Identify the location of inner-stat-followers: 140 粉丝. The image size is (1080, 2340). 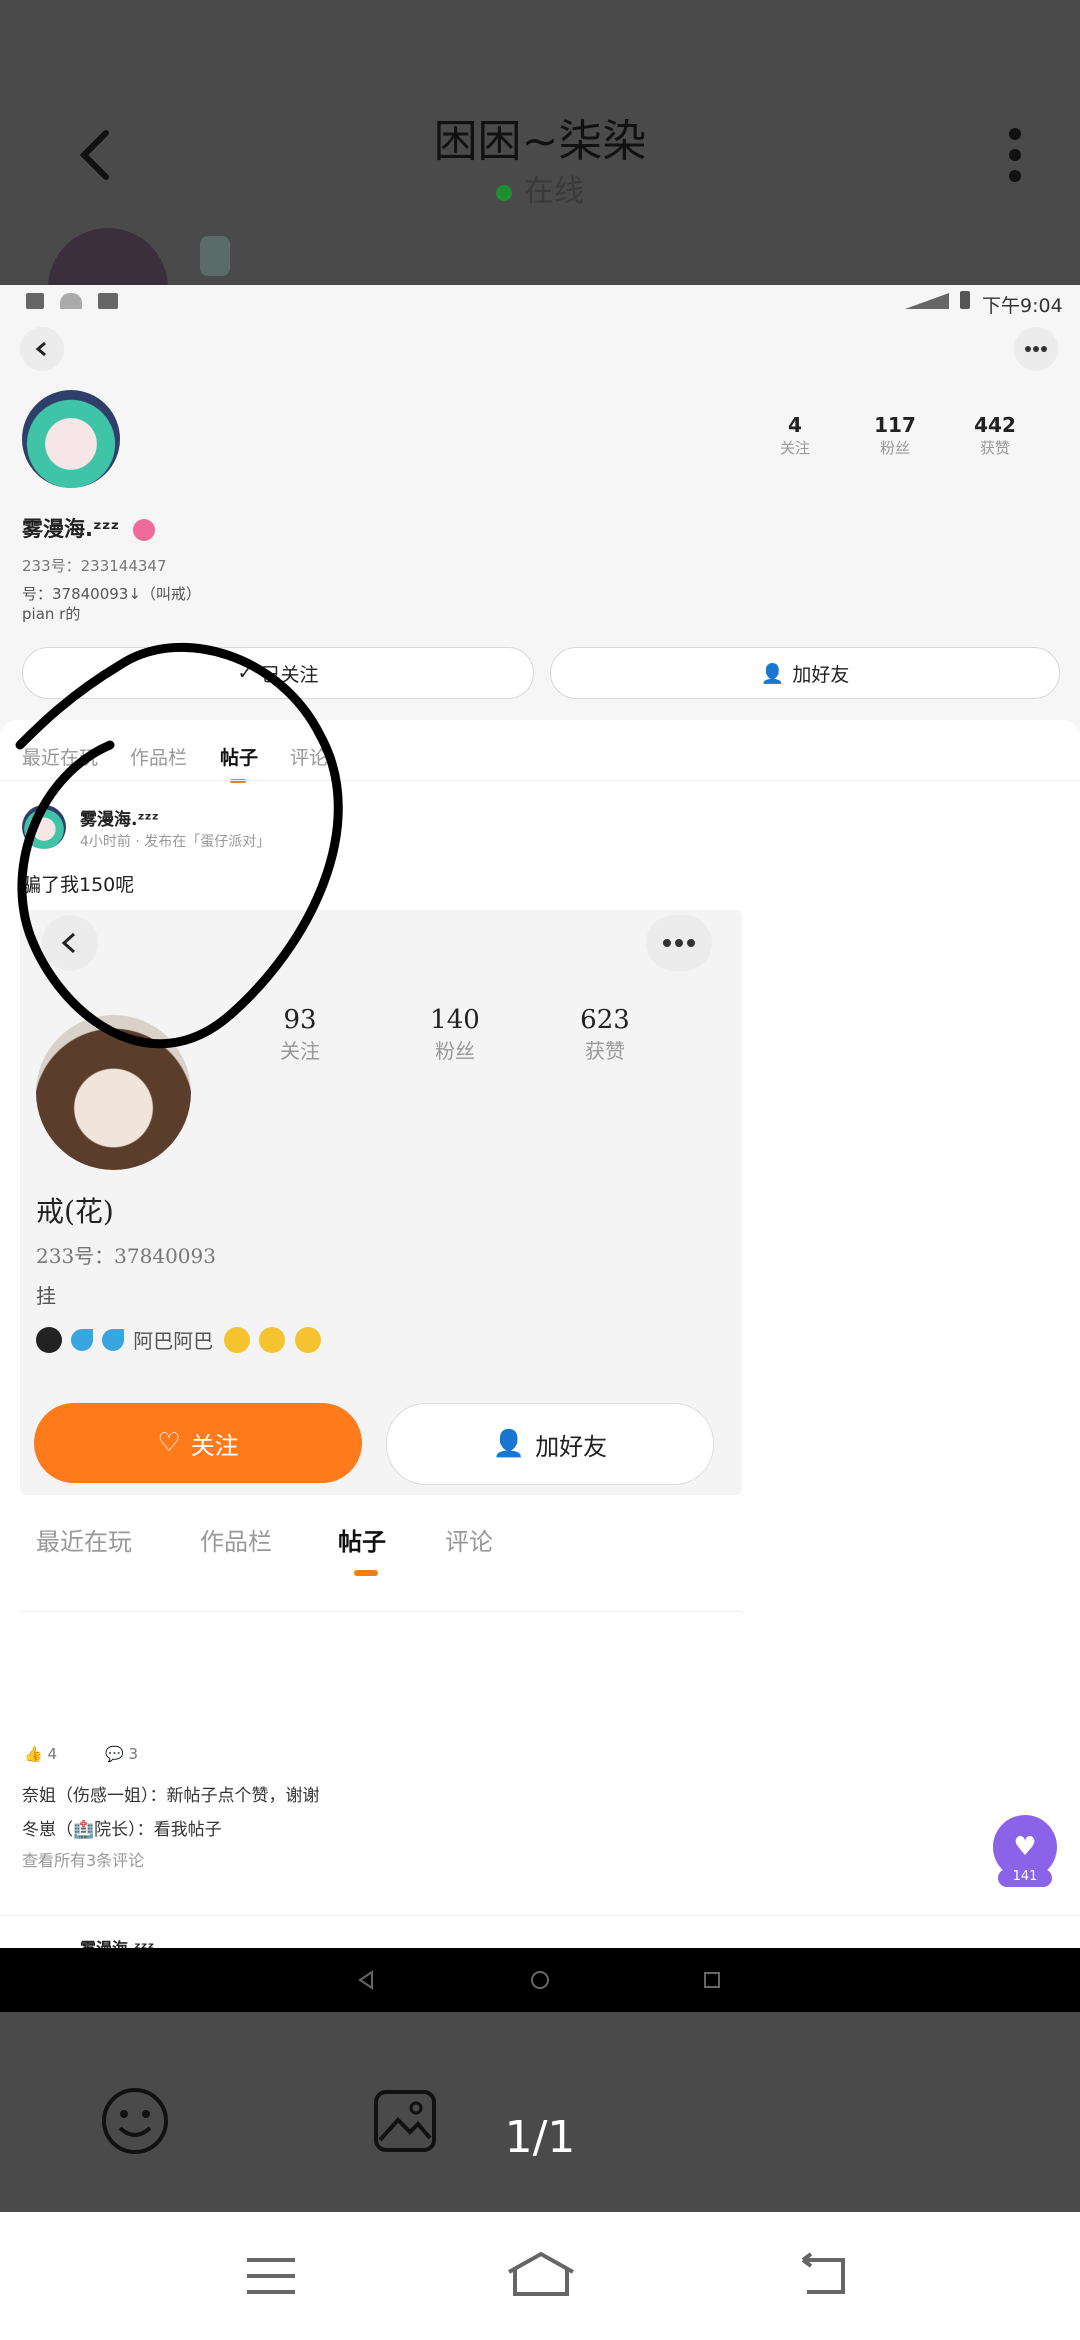
(455, 1034).